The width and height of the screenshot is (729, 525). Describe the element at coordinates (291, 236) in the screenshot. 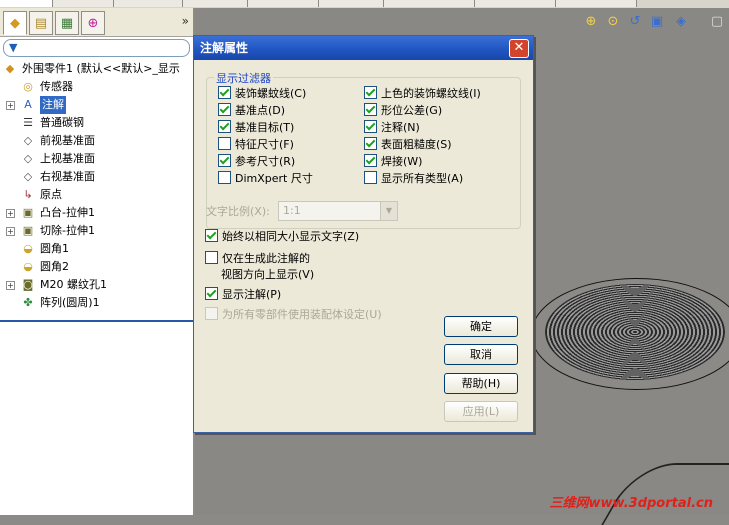

I see `option-checkbox-label: 始终以相同大小显示文字(Z)` at that location.